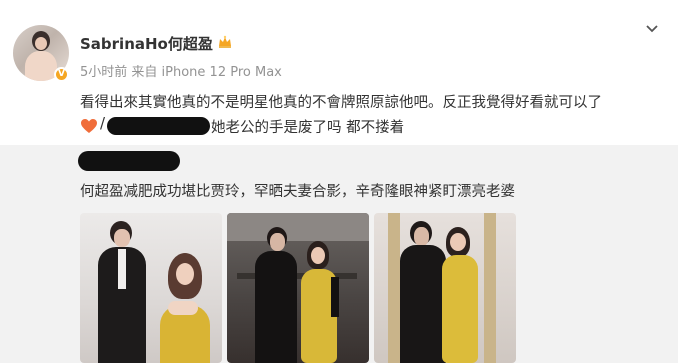  Describe the element at coordinates (652, 29) in the screenshot. I see `chevron-down-icon` at that location.